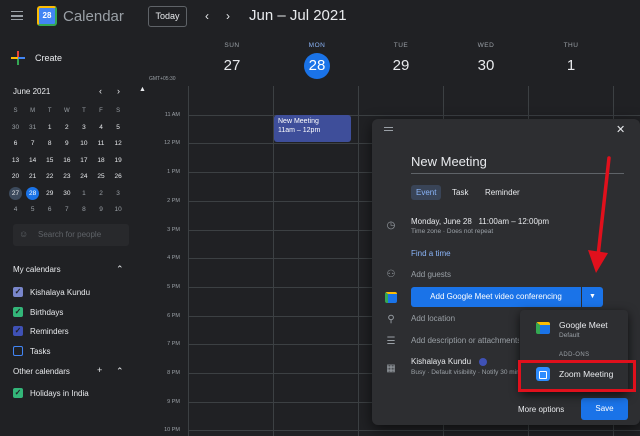 This screenshot has width=640, height=436. What do you see at coordinates (228, 16) in the screenshot?
I see `next-period-icon: ›` at bounding box center [228, 16].